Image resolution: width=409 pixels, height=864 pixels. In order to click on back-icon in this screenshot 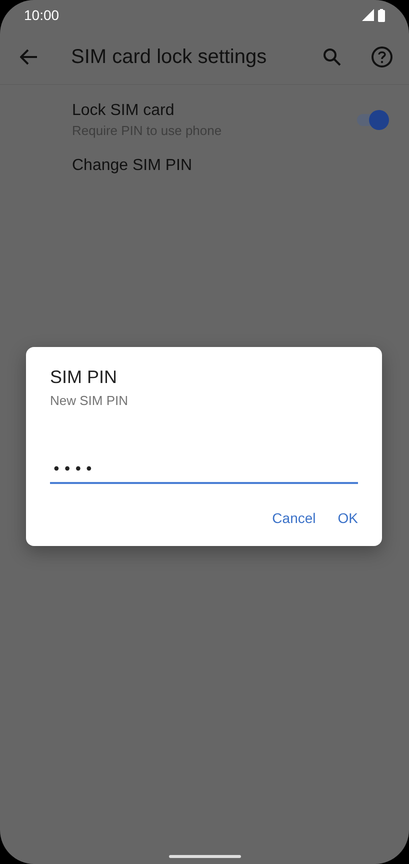, I will do `click(29, 57)`.